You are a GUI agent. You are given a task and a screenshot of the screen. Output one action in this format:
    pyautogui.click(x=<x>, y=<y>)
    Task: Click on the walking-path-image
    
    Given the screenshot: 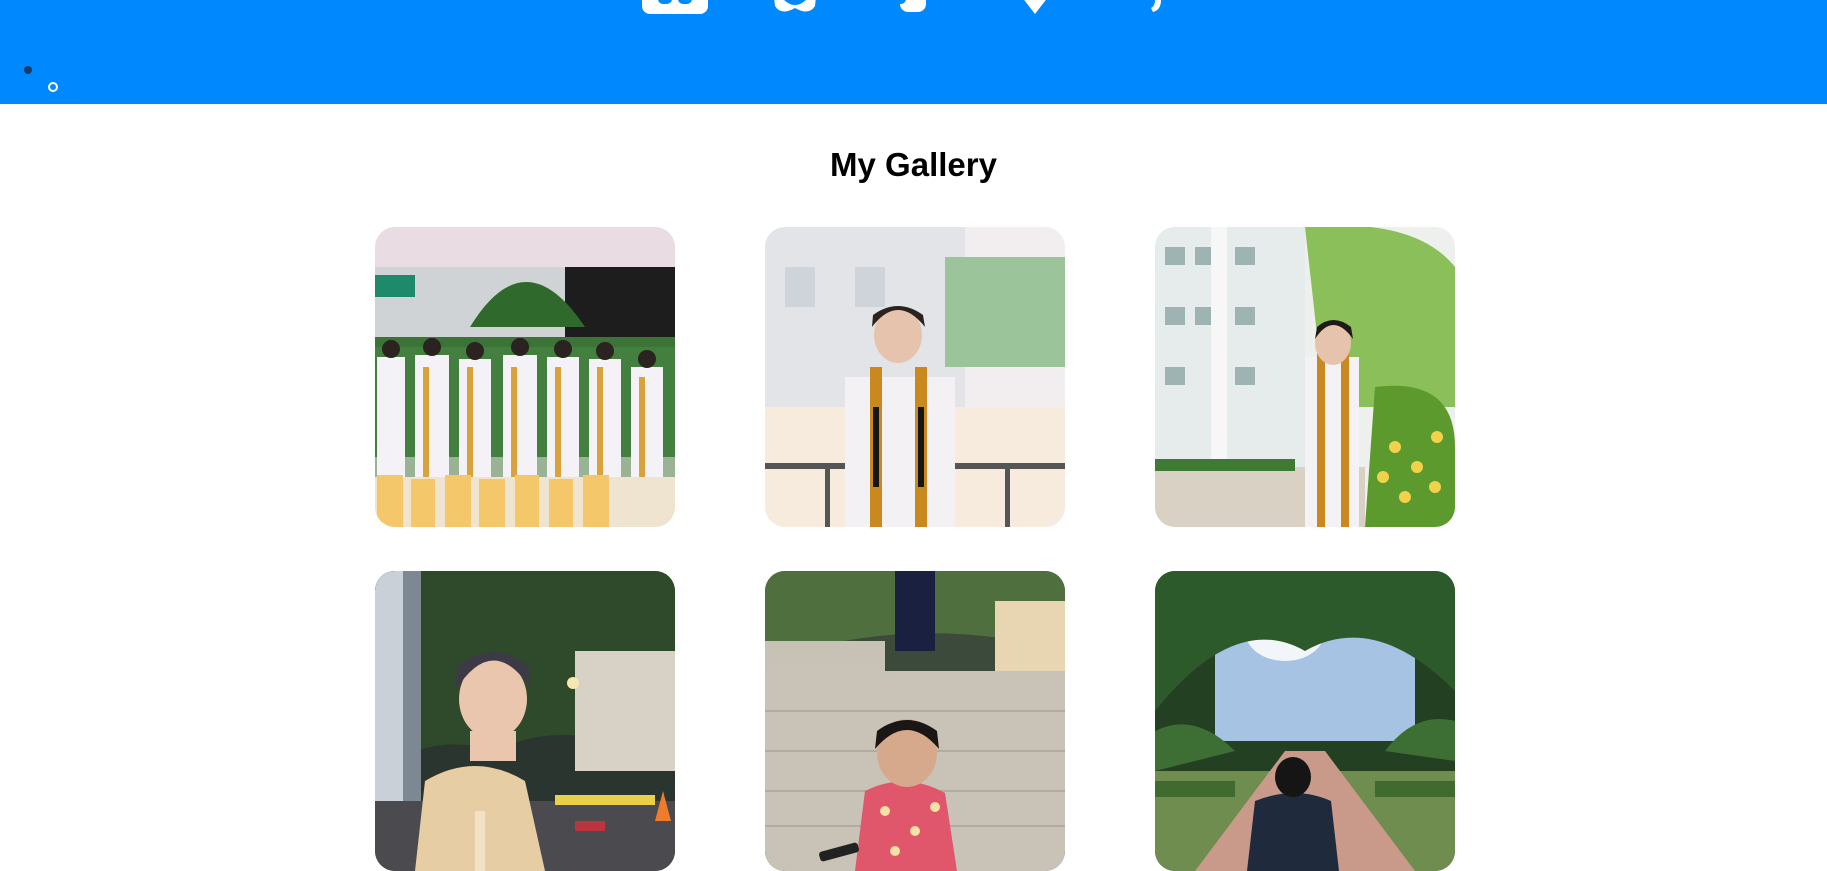 What is the action you would take?
    pyautogui.click(x=1305, y=721)
    